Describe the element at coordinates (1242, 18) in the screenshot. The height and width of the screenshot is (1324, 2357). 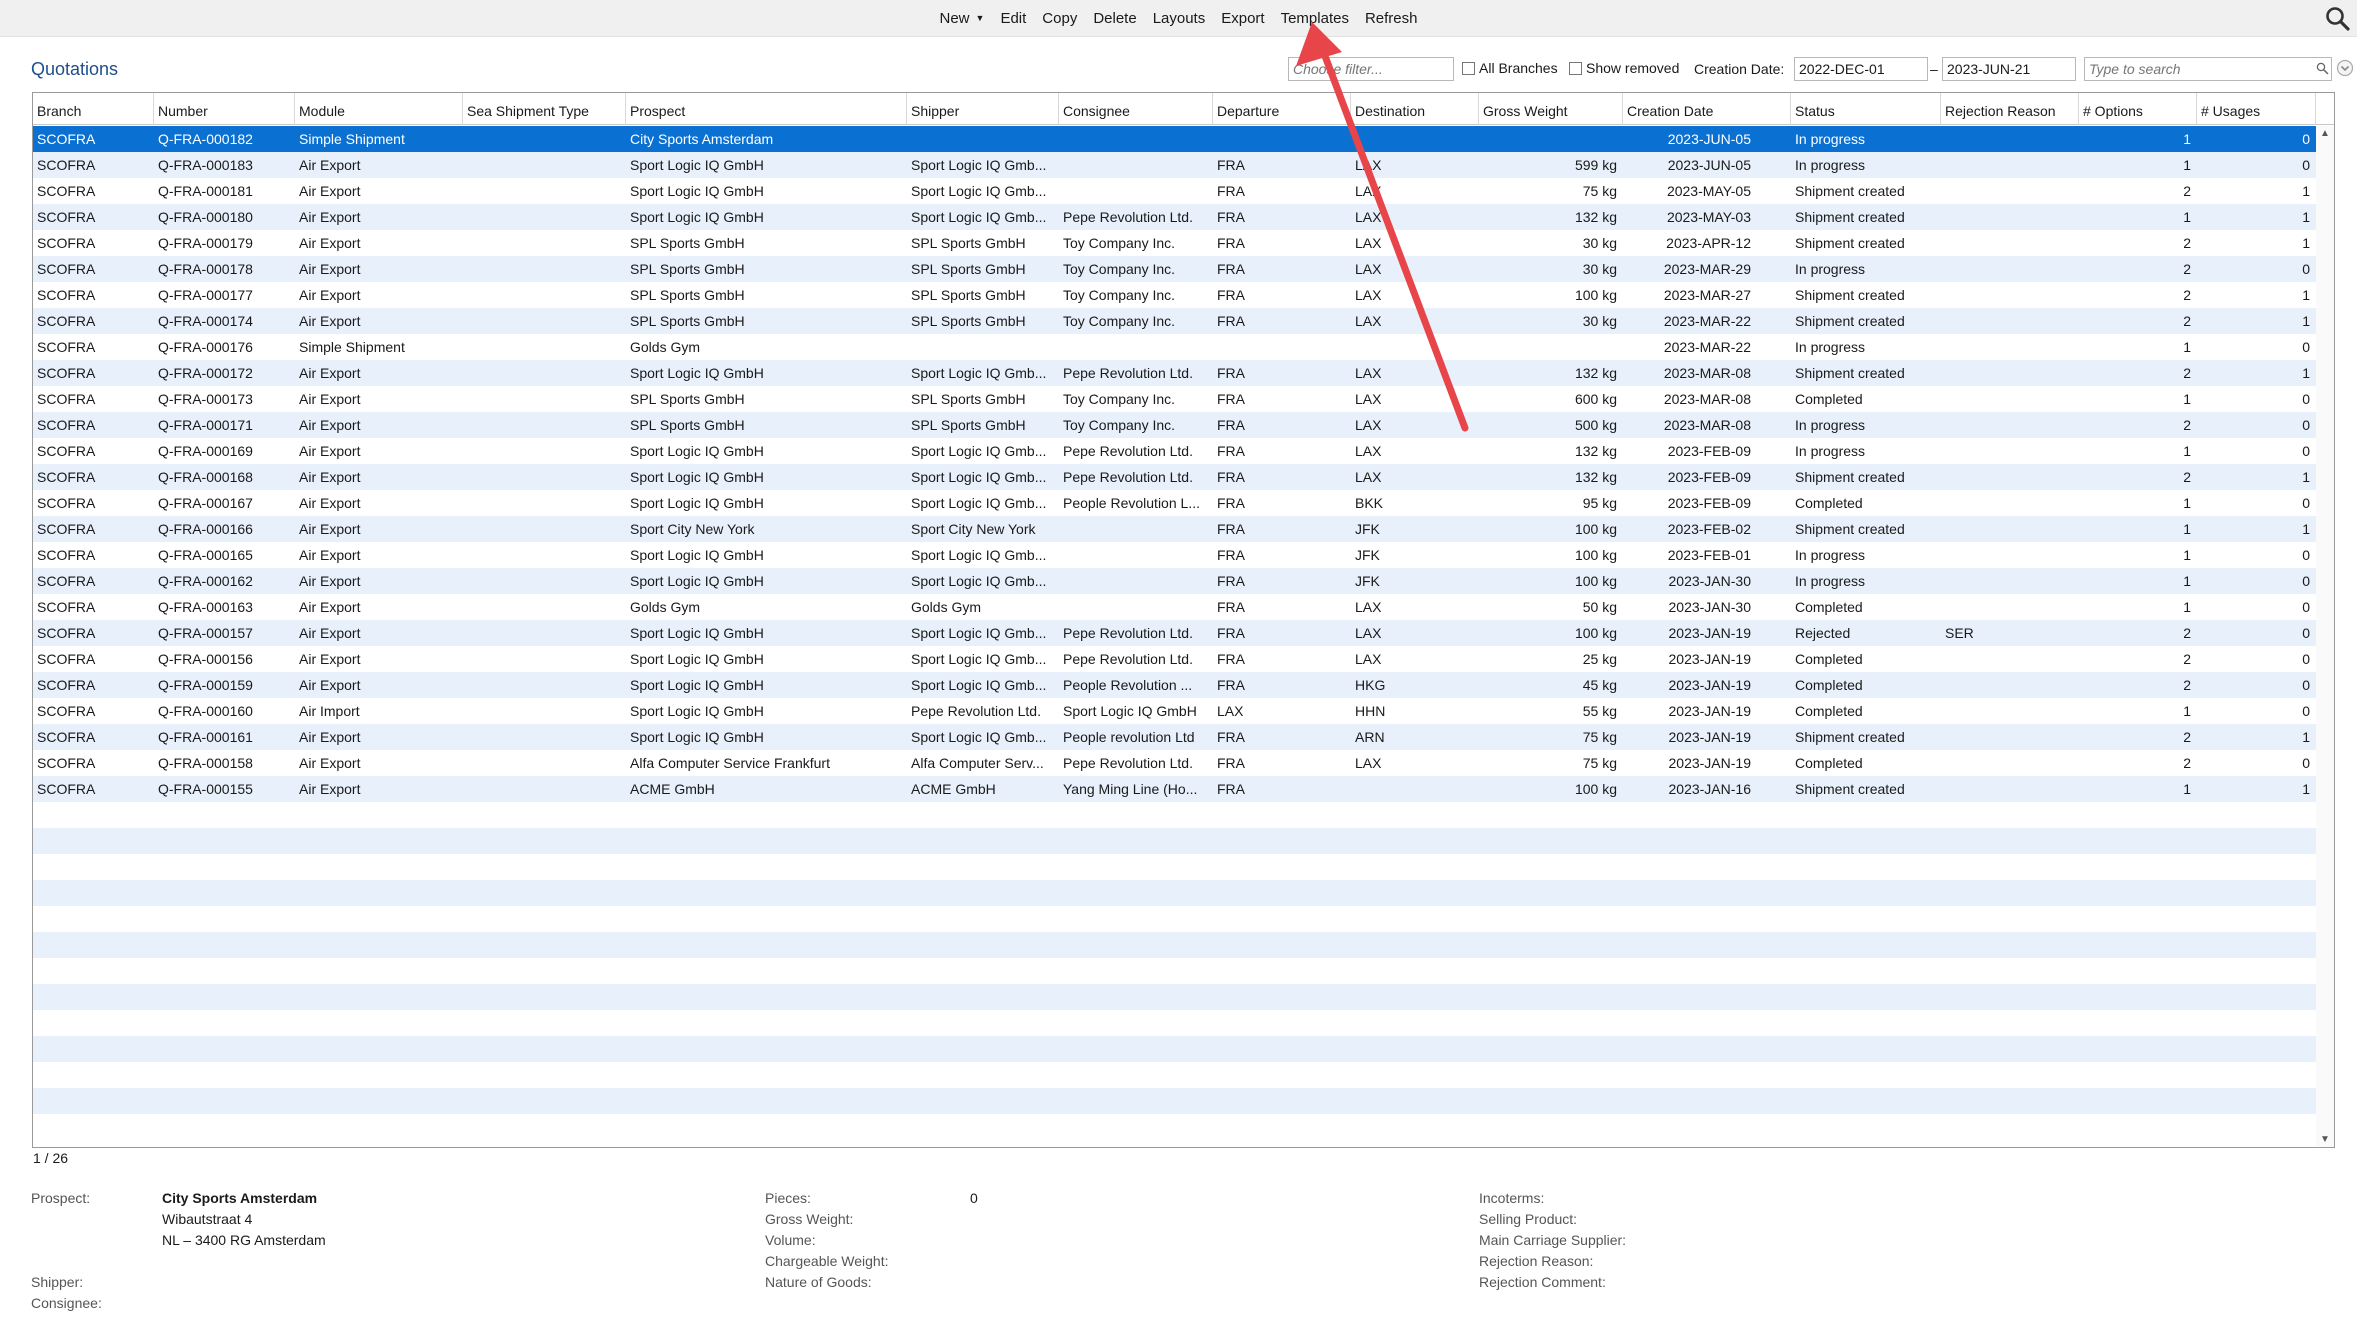
I see `menu-export: Export` at that location.